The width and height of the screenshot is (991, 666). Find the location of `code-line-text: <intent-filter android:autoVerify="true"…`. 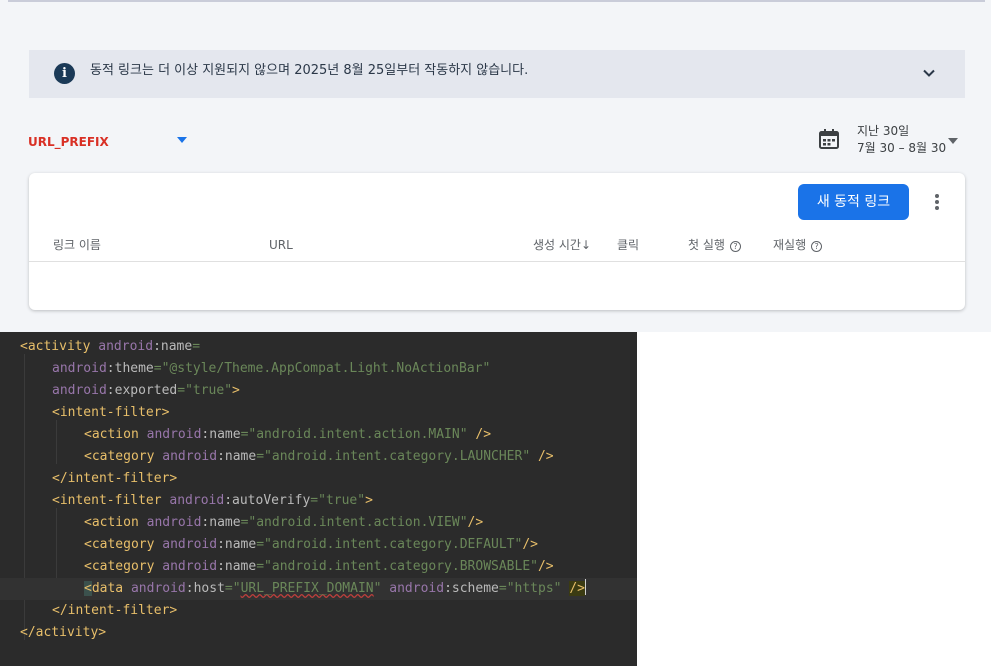

code-line-text: <intent-filter android:autoVerify="true"… is located at coordinates (212, 501).